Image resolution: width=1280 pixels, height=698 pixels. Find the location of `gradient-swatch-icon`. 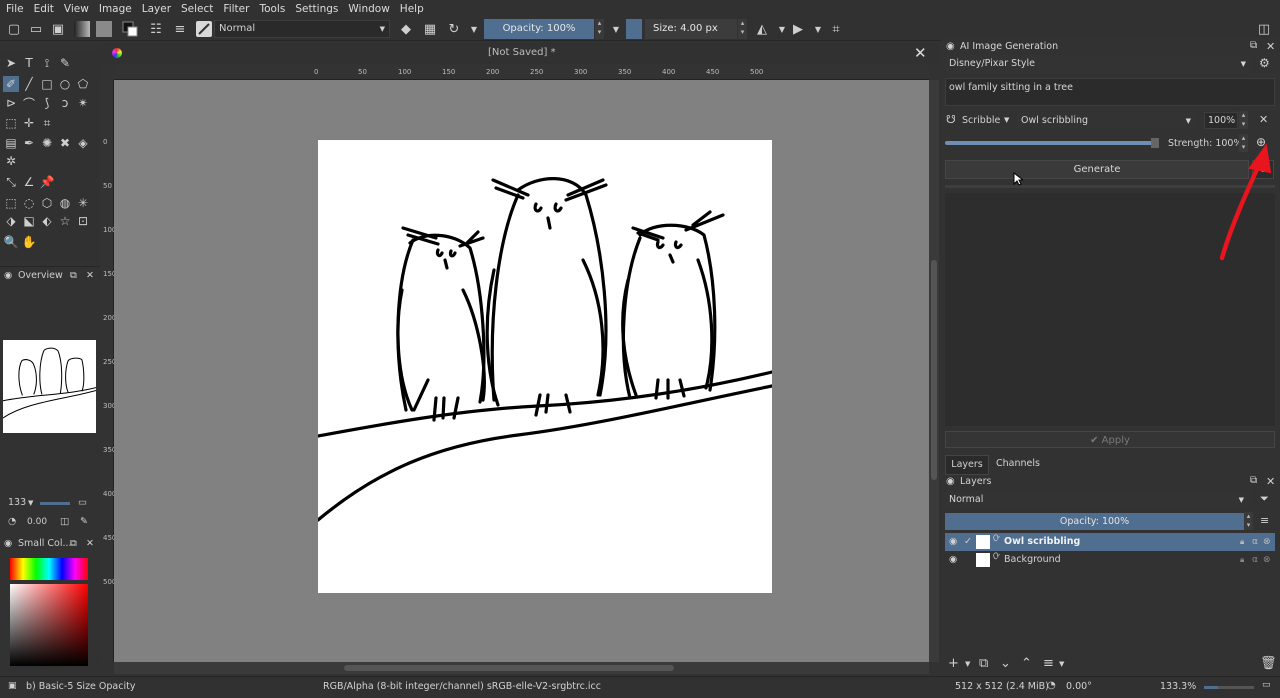

gradient-swatch-icon is located at coordinates (82, 29).